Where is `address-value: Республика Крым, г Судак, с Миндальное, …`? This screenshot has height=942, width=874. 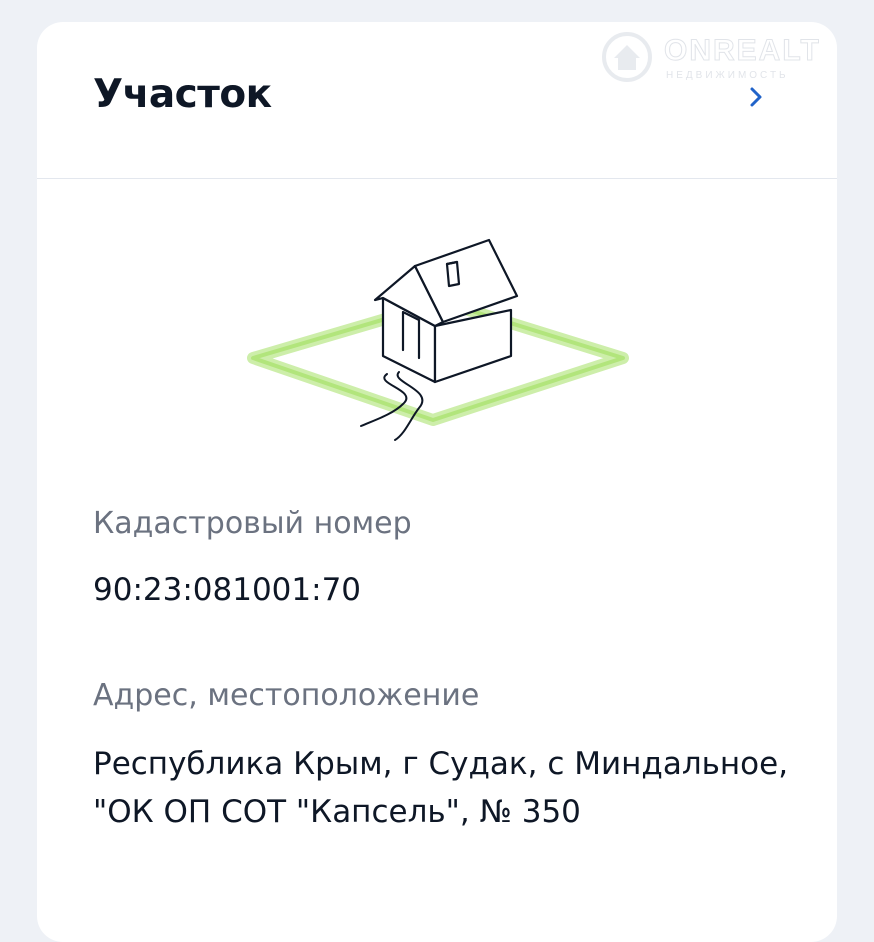
address-value: Республика Крым, г Судак, с Миндальное, … is located at coordinates (441, 788).